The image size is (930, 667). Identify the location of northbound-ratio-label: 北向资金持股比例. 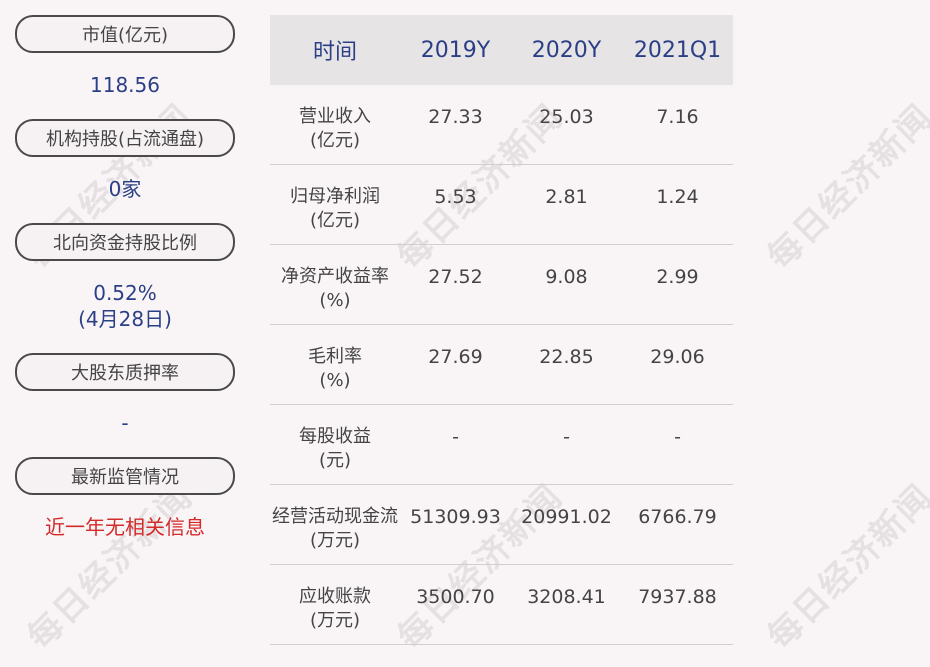
(125, 242).